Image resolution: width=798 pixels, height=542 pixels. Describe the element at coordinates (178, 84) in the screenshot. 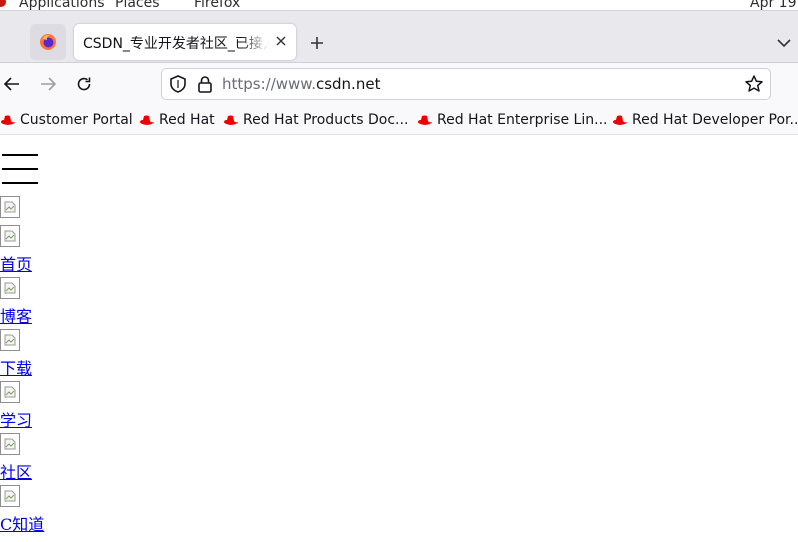

I see `shield-icon` at that location.